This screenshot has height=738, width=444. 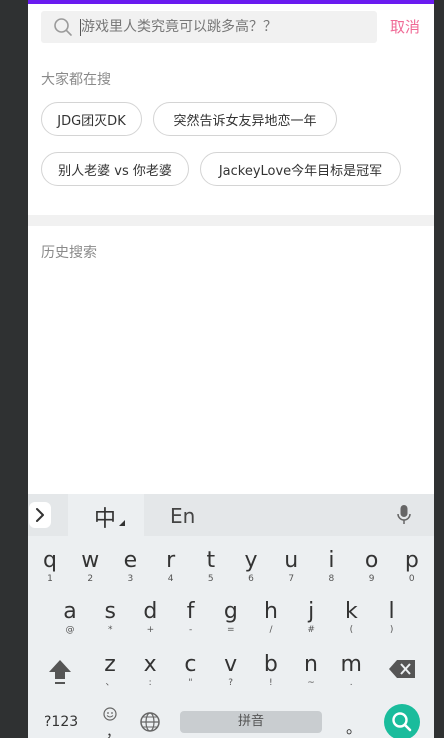 What do you see at coordinates (300, 169) in the screenshot?
I see `hot-search-chip: JackeyLove今年目标是冠军` at bounding box center [300, 169].